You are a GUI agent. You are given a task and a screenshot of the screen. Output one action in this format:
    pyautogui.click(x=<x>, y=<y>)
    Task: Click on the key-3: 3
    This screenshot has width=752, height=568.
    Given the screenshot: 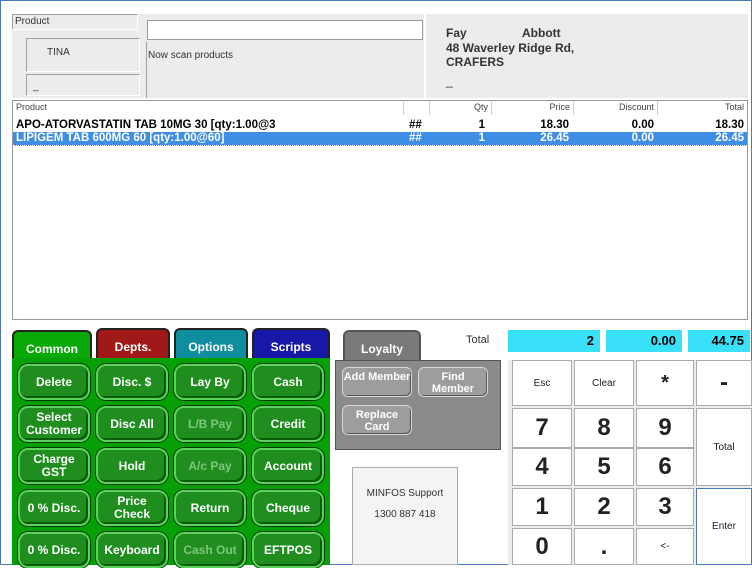 What is the action you would take?
    pyautogui.click(x=665, y=507)
    